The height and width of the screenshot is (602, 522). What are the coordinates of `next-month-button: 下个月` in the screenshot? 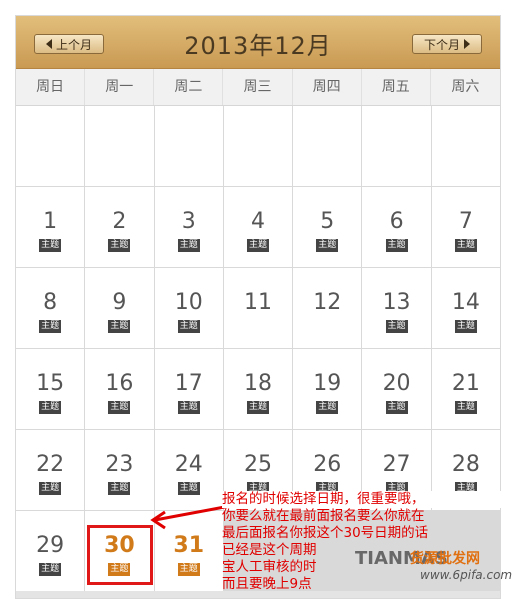 It's located at (447, 44).